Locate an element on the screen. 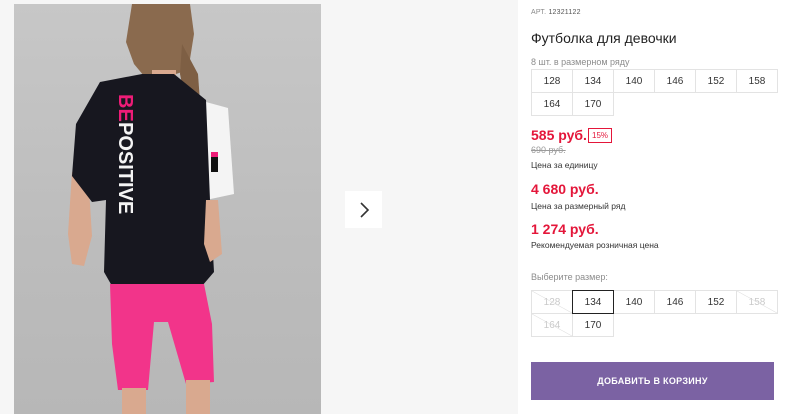  pack-size-cell: 128 is located at coordinates (552, 81).